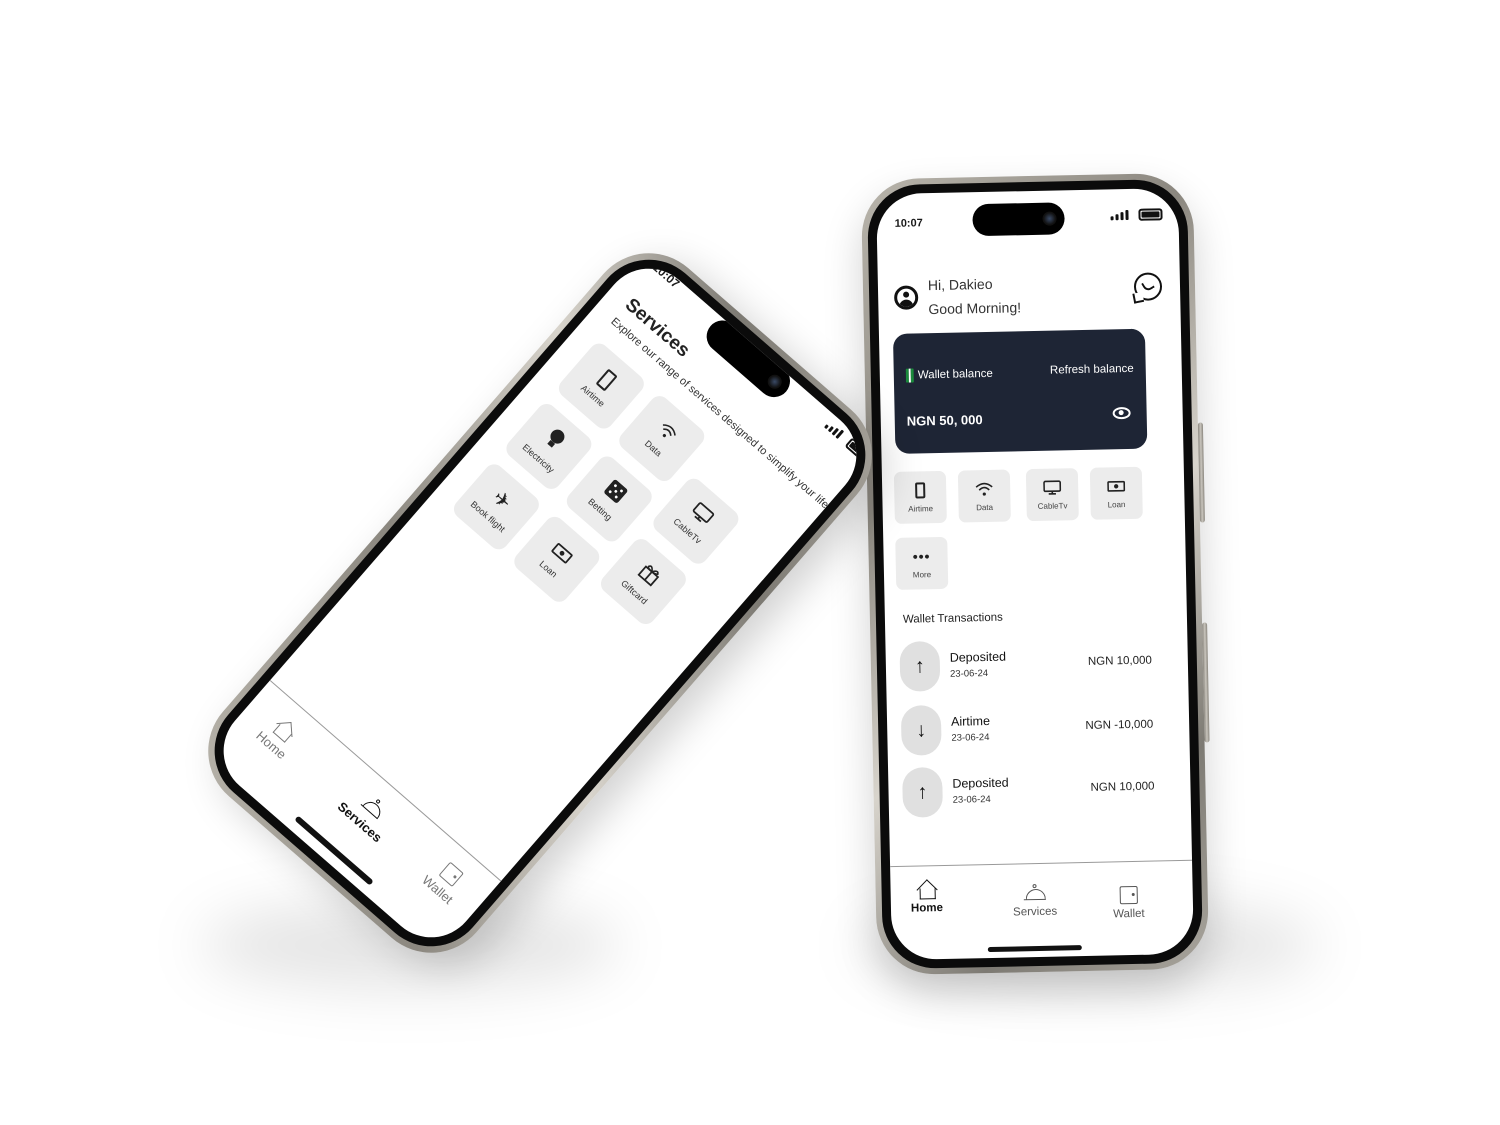  What do you see at coordinates (615, 493) in the screenshot?
I see `dice-icon` at bounding box center [615, 493].